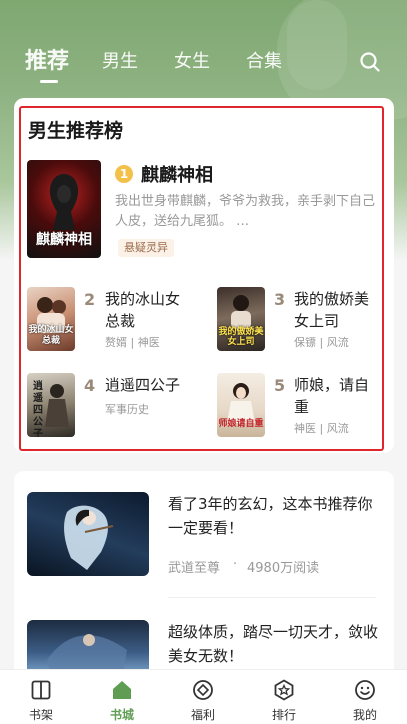 The width and height of the screenshot is (407, 724). Describe the element at coordinates (365, 690) in the screenshot. I see `profile-icon` at that location.